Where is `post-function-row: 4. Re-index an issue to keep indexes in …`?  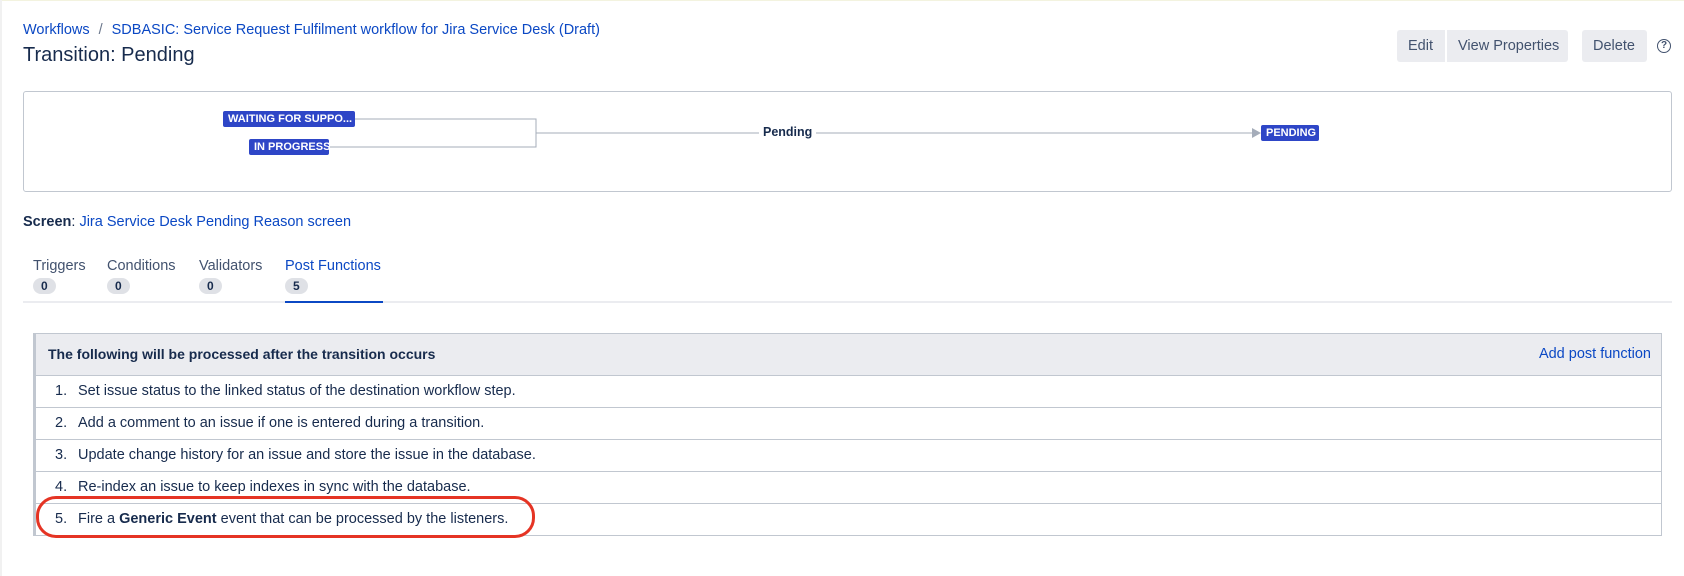 post-function-row: 4. Re-index an issue to keep indexes in … is located at coordinates (848, 488).